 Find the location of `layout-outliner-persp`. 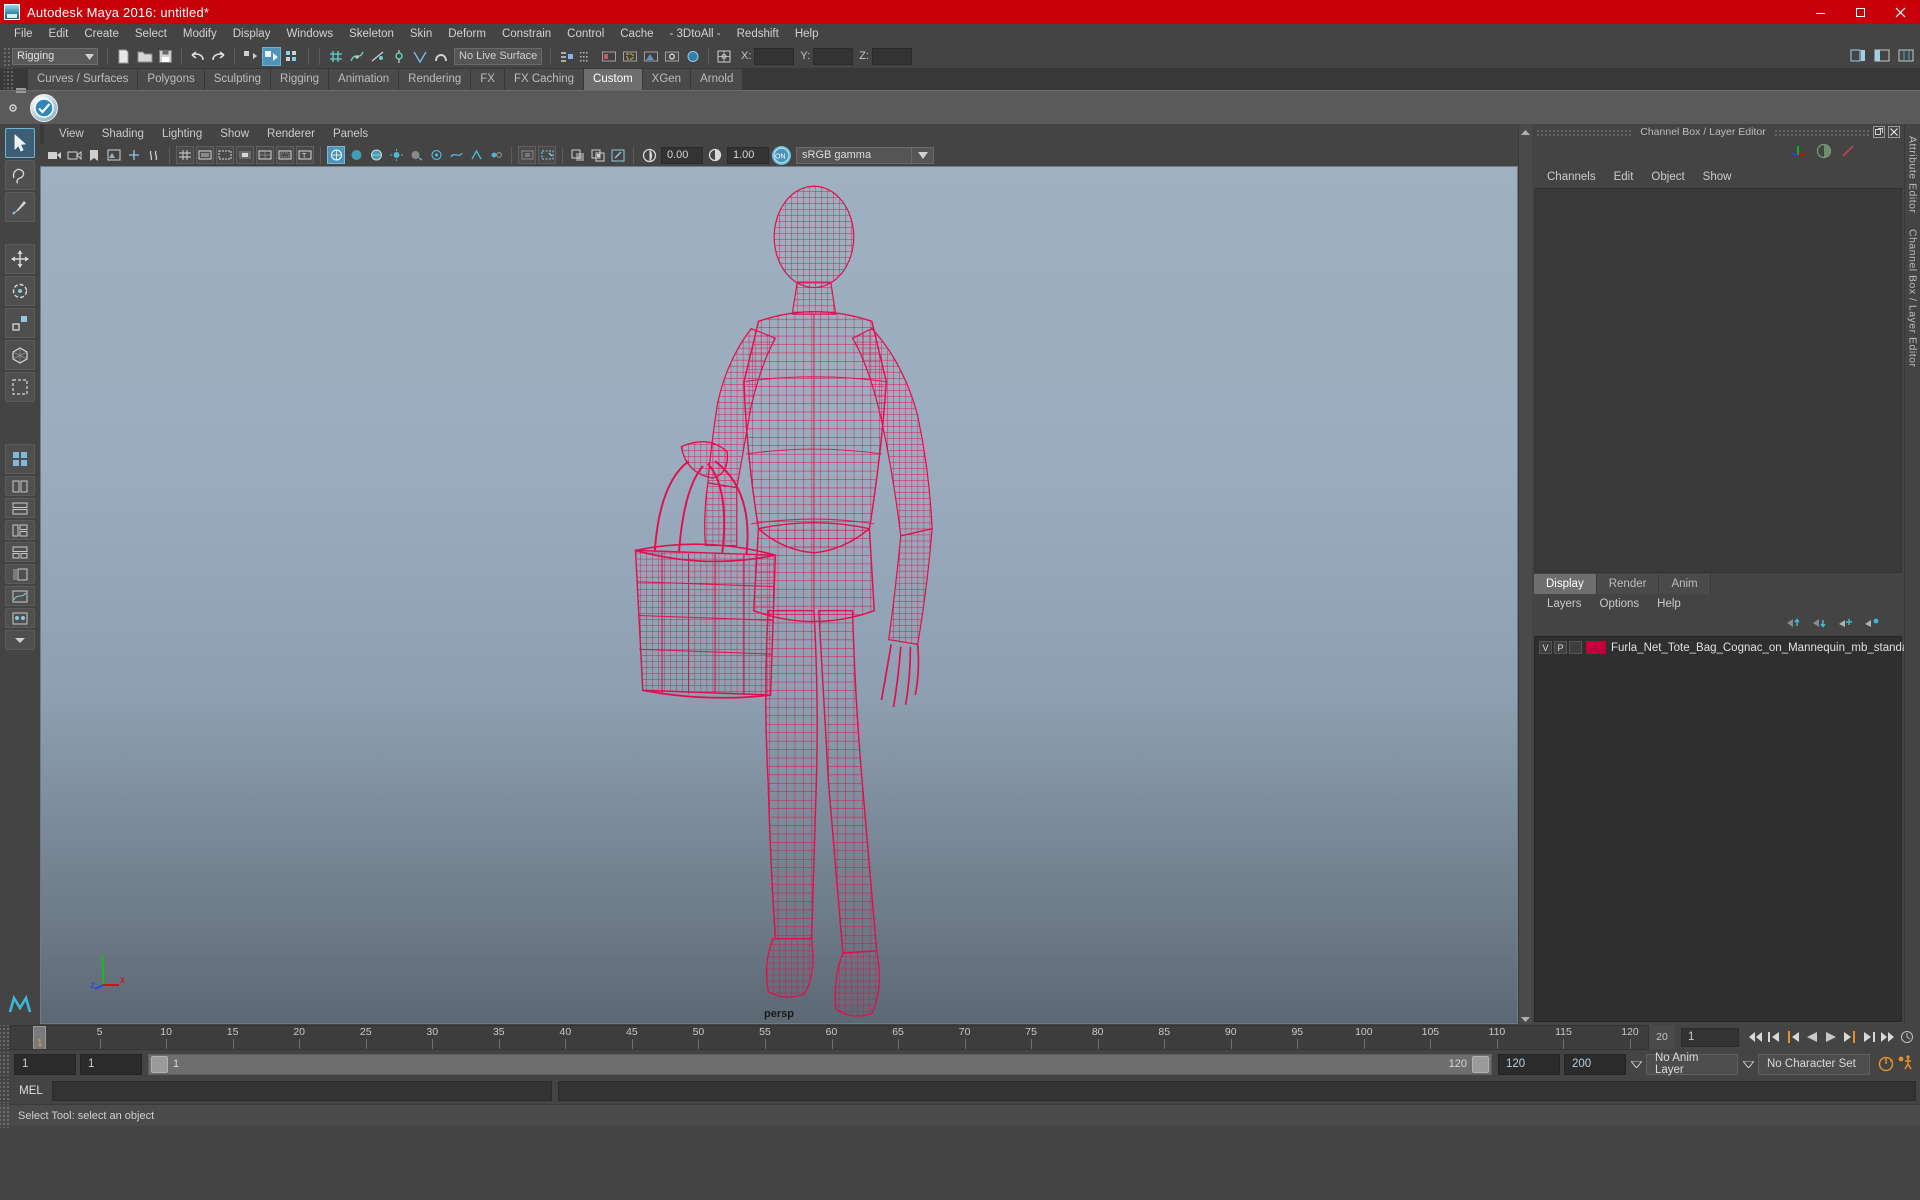

layout-outliner-persp is located at coordinates (20, 574).